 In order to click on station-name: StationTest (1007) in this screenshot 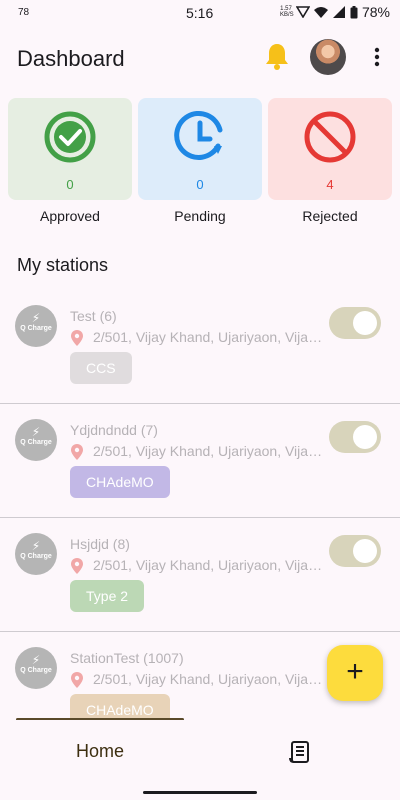, I will do `click(127, 658)`.